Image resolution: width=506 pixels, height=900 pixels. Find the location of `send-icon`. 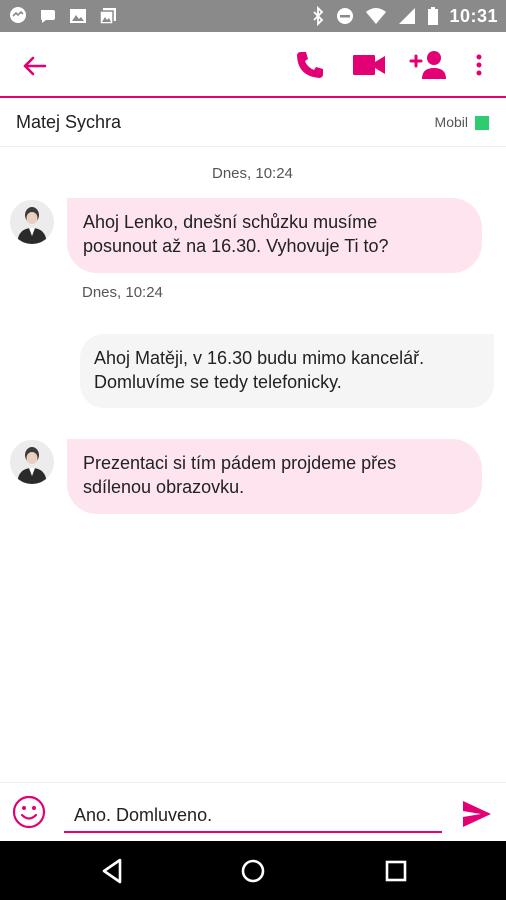

send-icon is located at coordinates (477, 814).